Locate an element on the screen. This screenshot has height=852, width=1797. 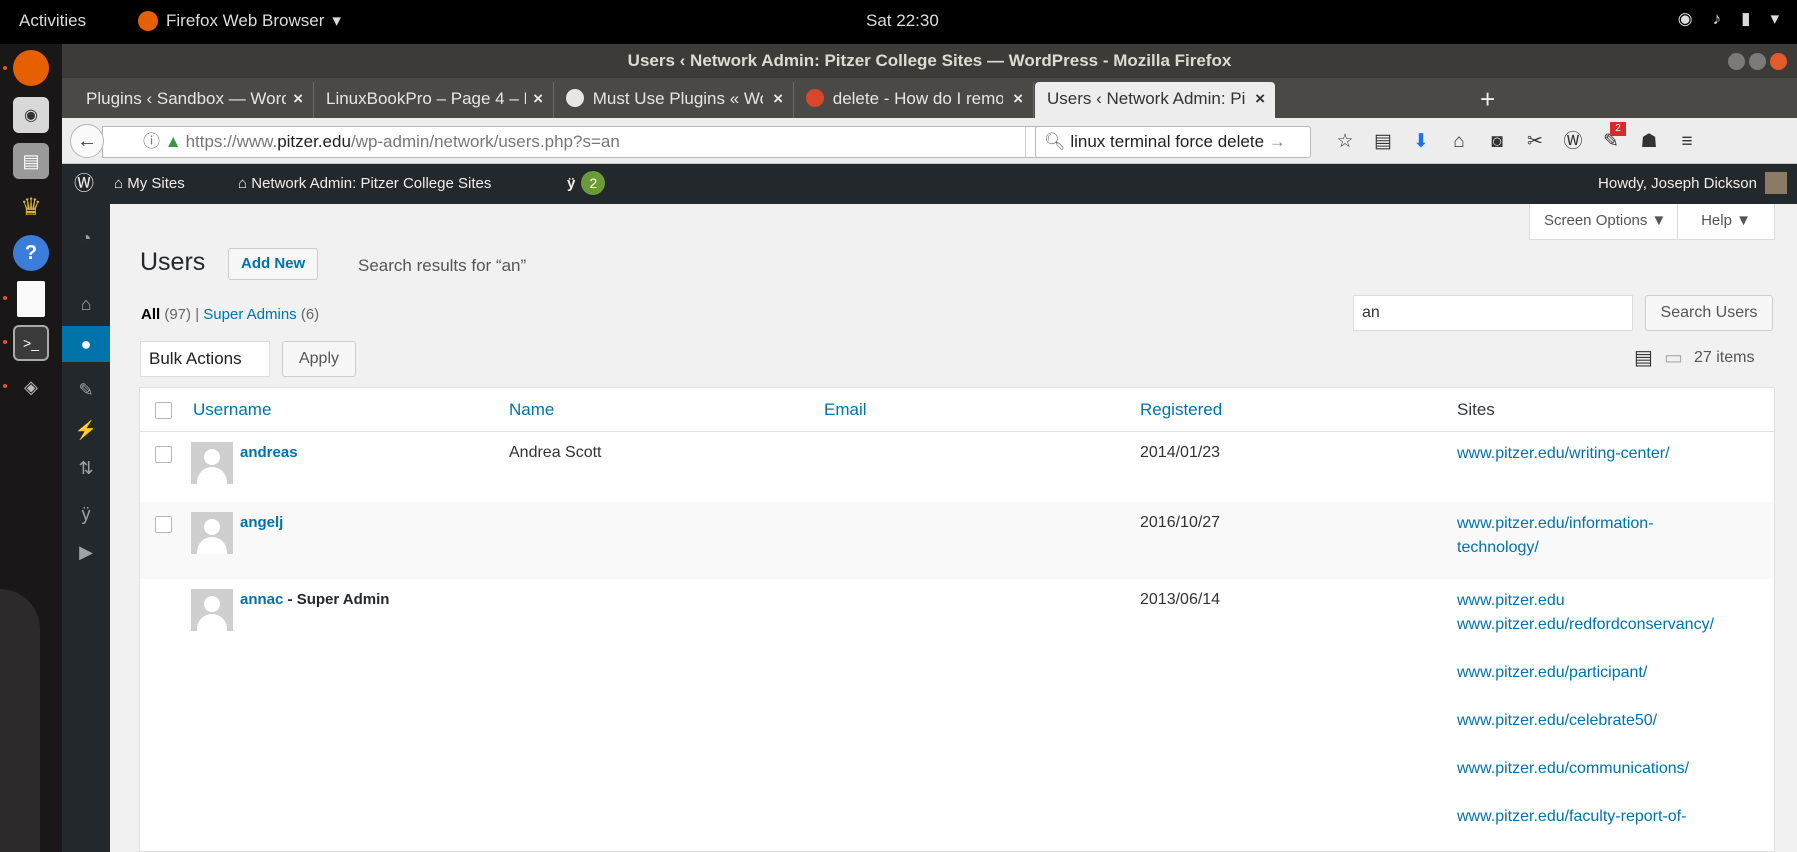
wordpress-icon is located at coordinates (575, 98).